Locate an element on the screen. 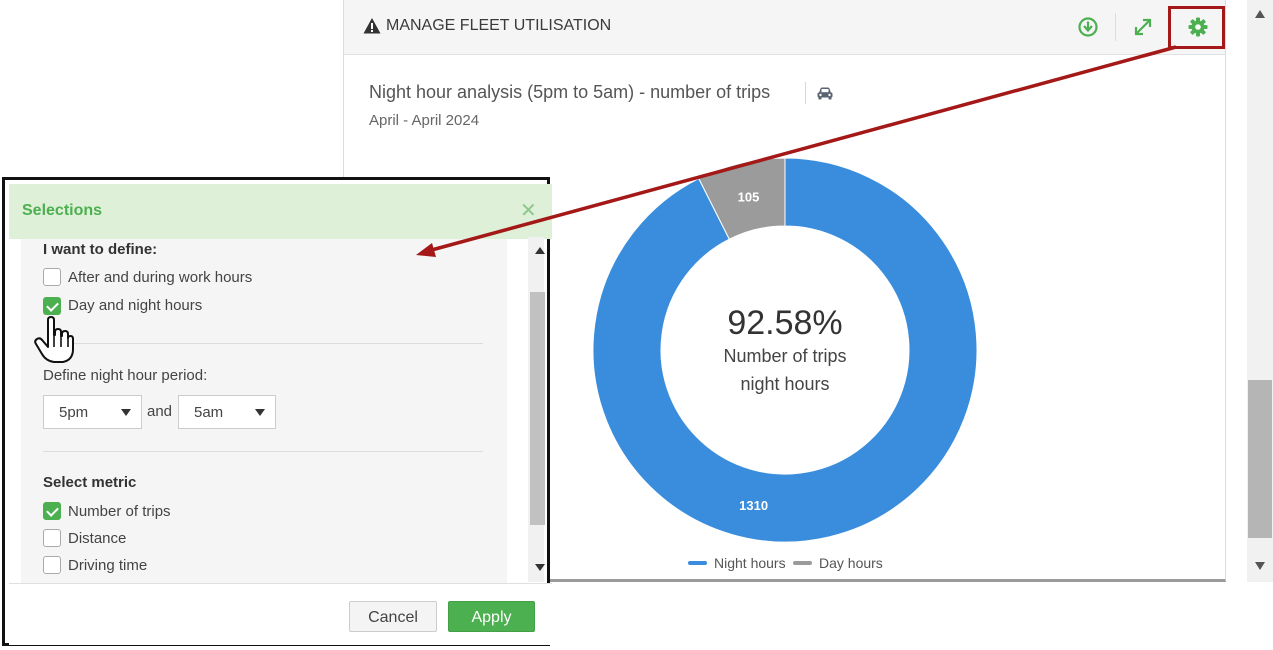 Image resolution: width=1273 pixels, height=650 pixels. dialog-scroll-down-arrow is located at coordinates (540, 567).